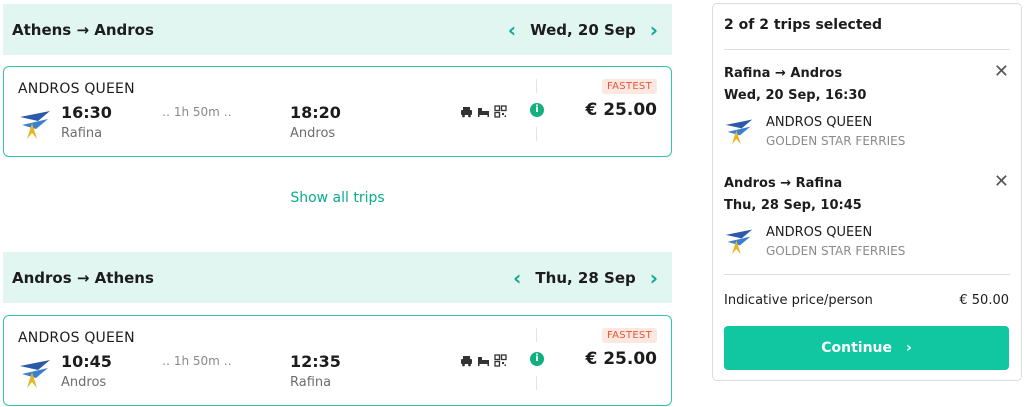 The width and height of the screenshot is (1024, 407). I want to click on arrive-time: 12:35, so click(315, 361).